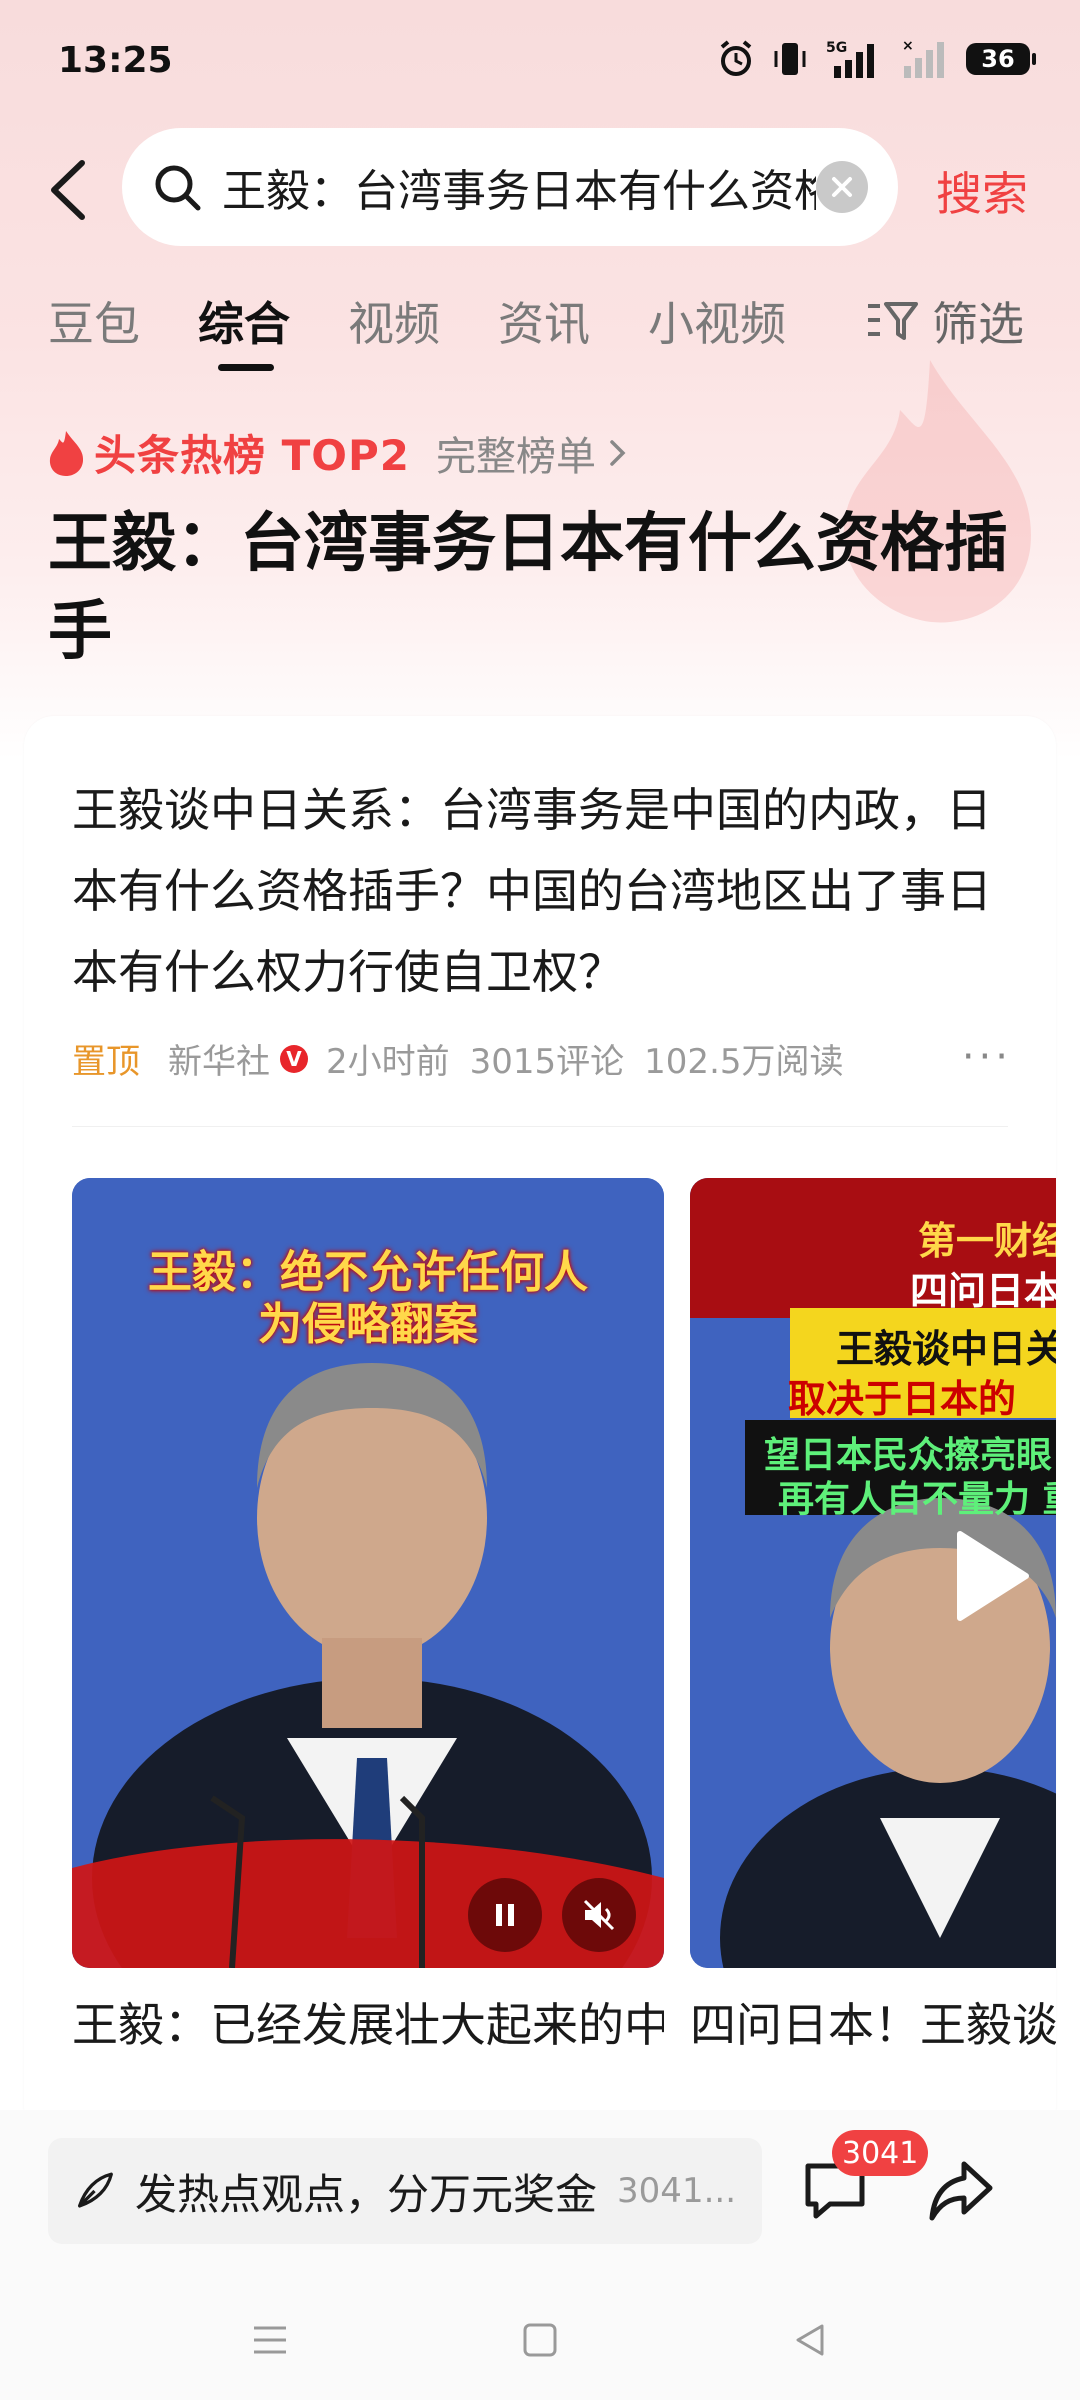  What do you see at coordinates (978, 324) in the screenshot?
I see `filter-label: 筛选` at bounding box center [978, 324].